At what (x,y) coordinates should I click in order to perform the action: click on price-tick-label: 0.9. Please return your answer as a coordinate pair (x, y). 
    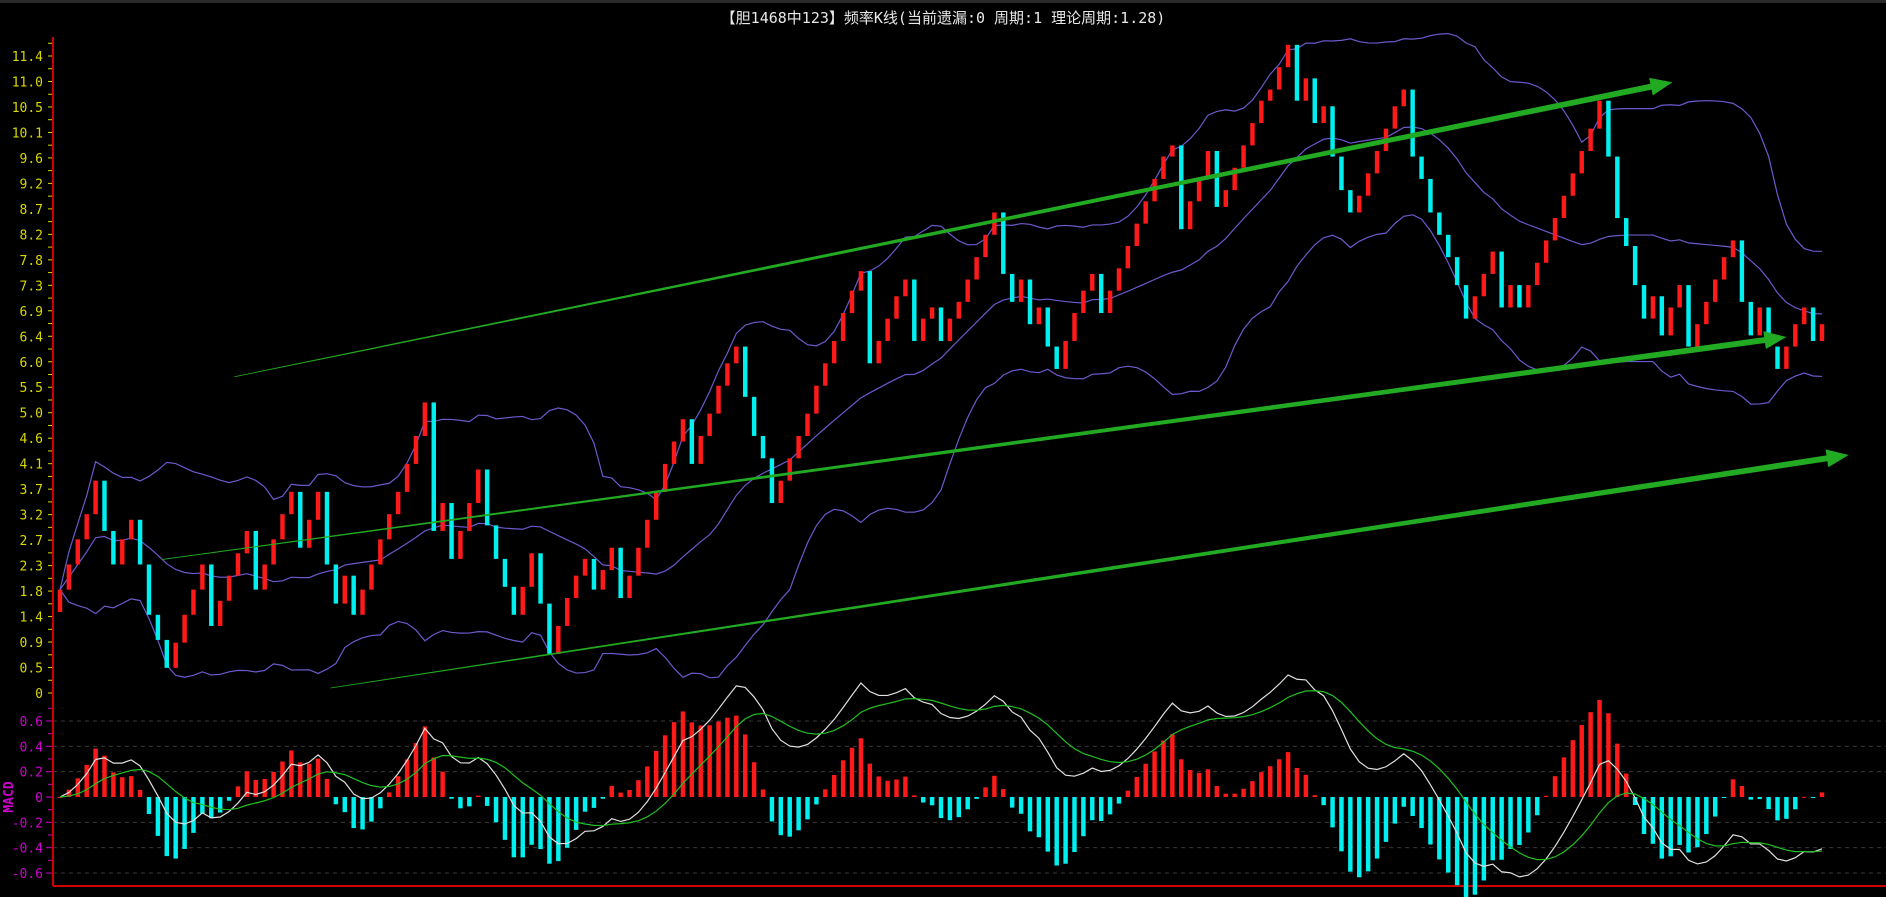
    Looking at the image, I should click on (31, 643).